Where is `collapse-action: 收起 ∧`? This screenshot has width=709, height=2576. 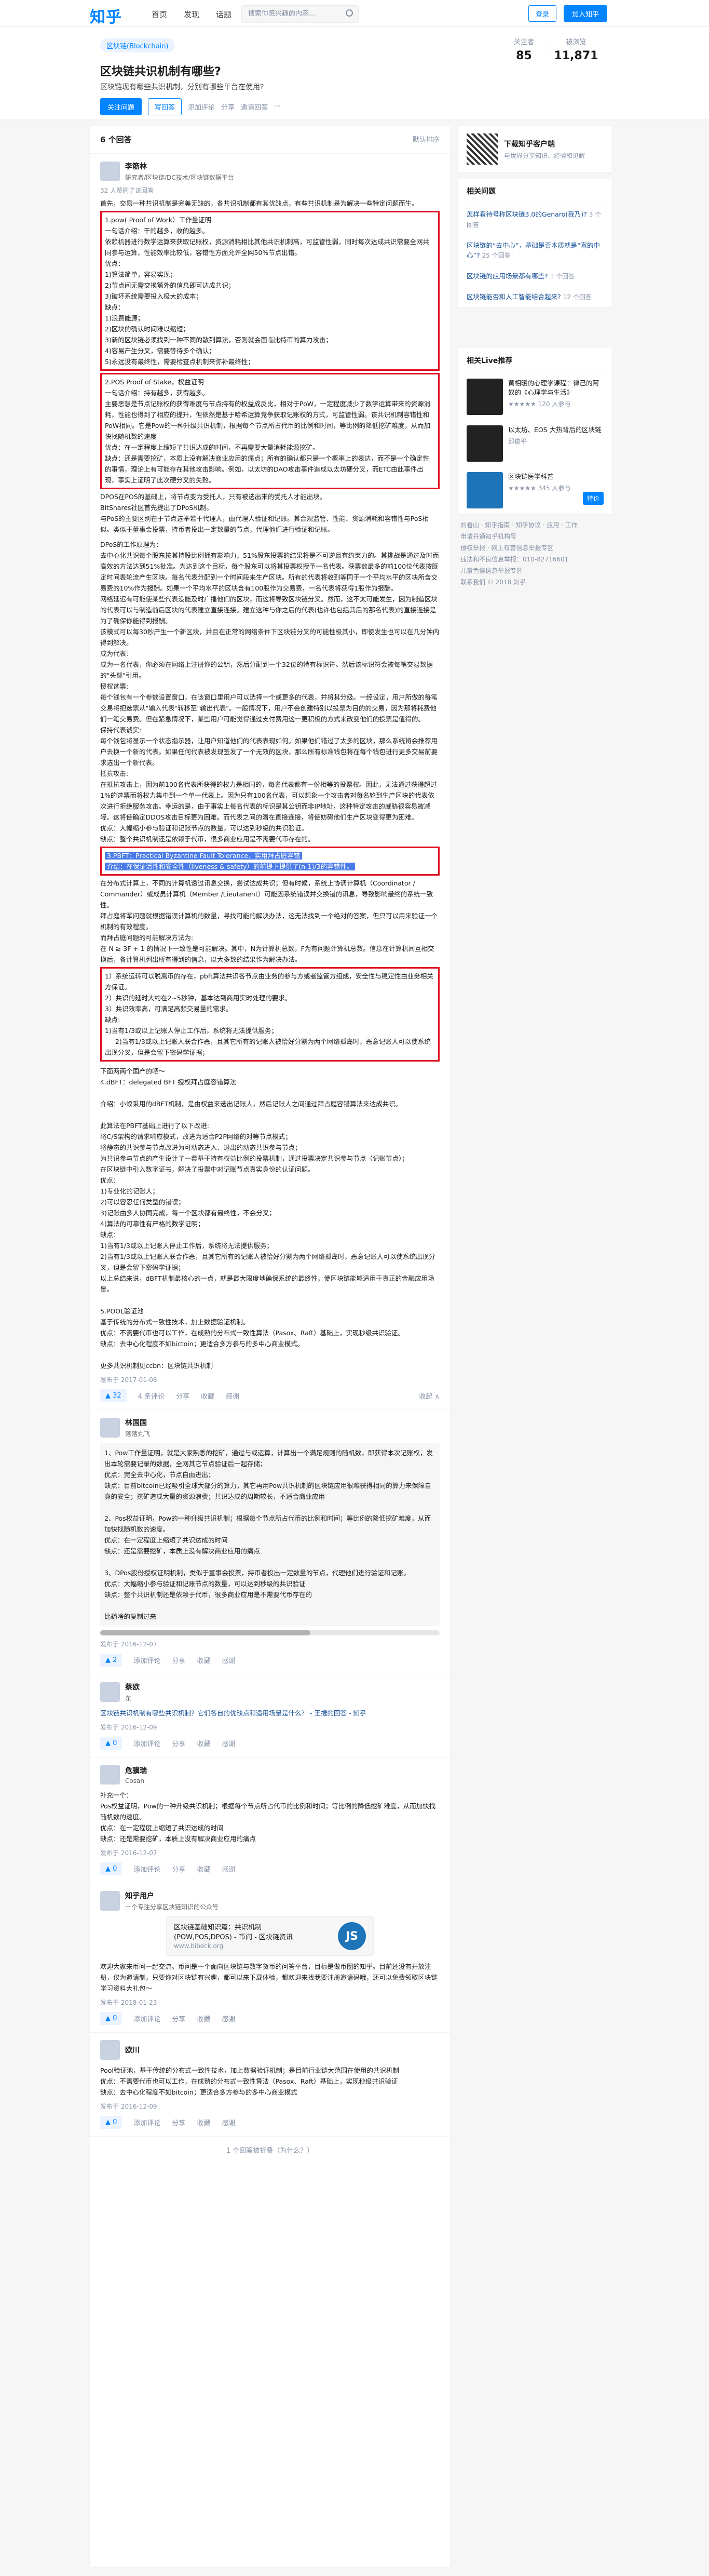 collapse-action: 收起 ∧ is located at coordinates (429, 1396).